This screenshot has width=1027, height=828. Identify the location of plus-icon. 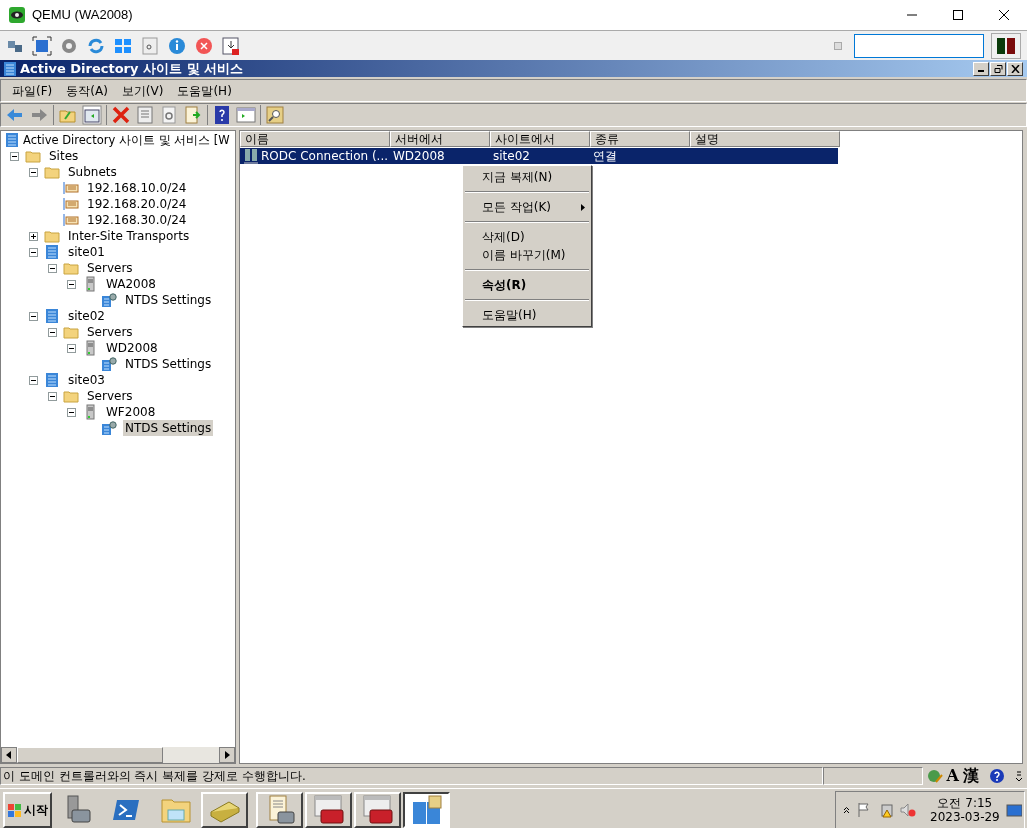
(33, 236).